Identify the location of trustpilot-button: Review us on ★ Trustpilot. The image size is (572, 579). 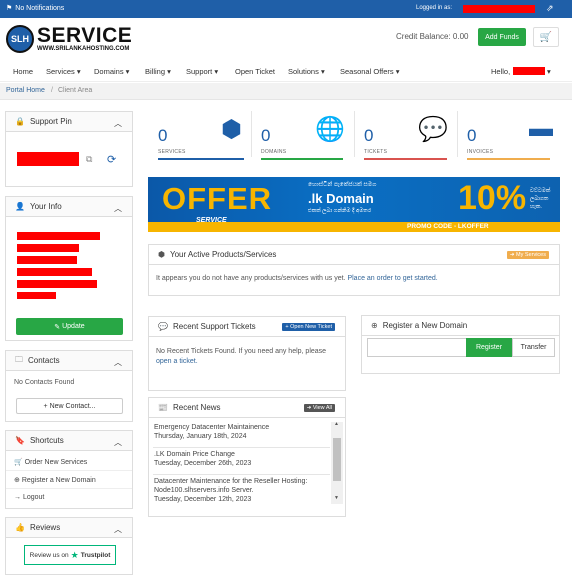
(70, 555).